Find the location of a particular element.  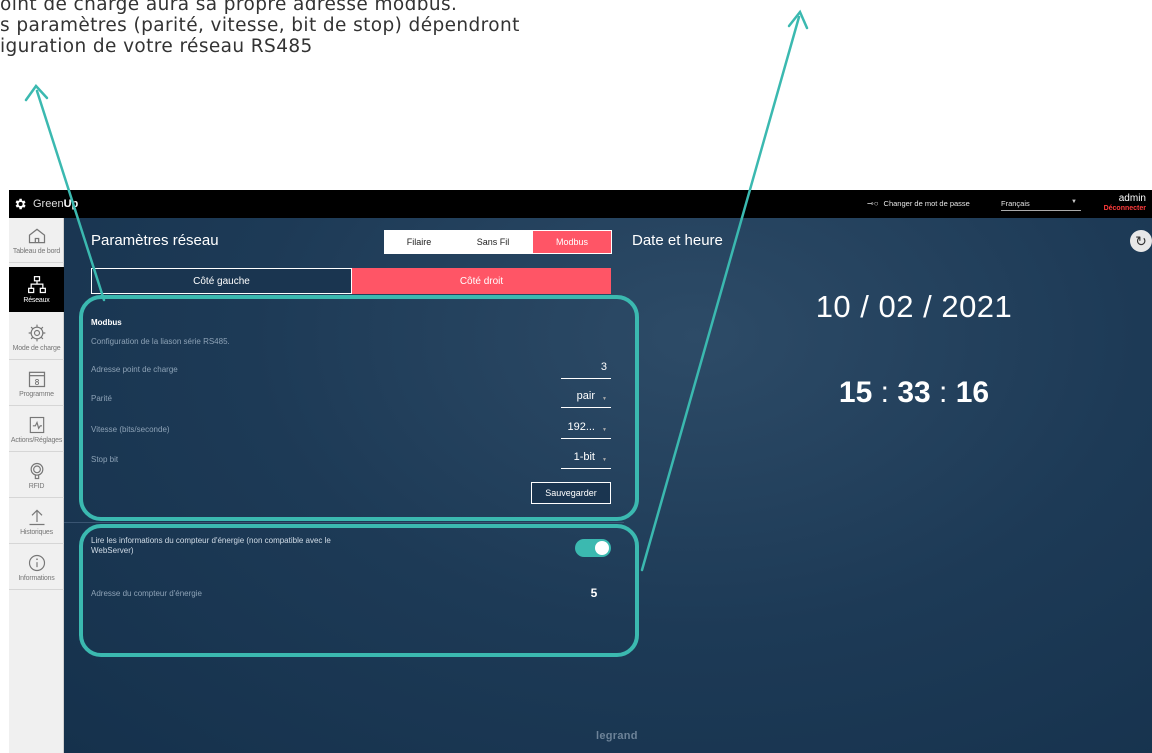

svg-text: 8 is located at coordinates (36, 381).